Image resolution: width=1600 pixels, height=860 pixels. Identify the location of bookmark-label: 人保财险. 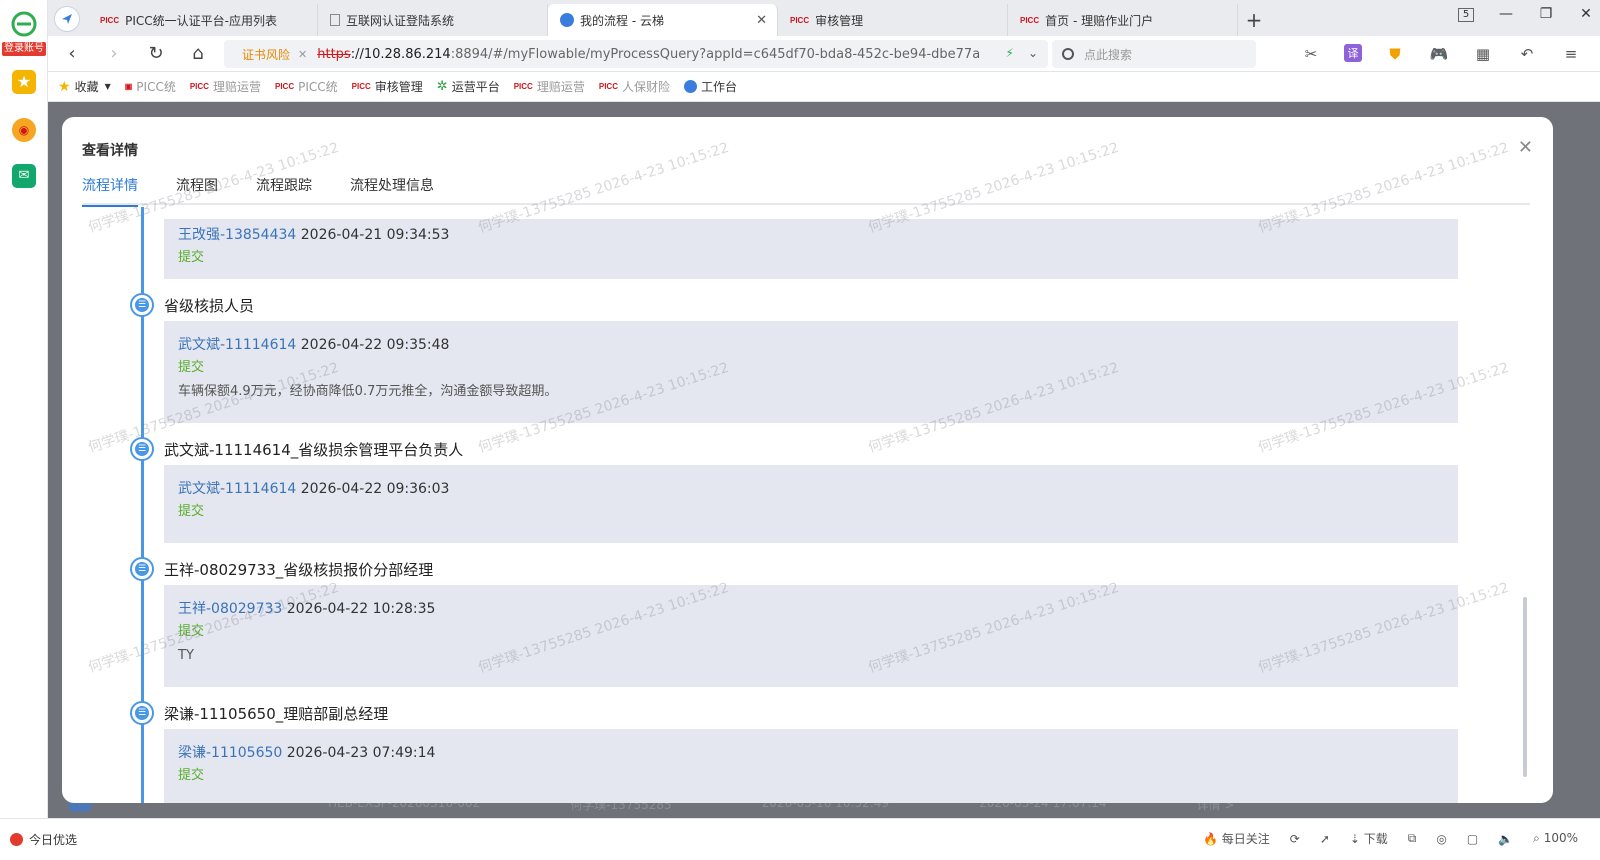
(645, 87).